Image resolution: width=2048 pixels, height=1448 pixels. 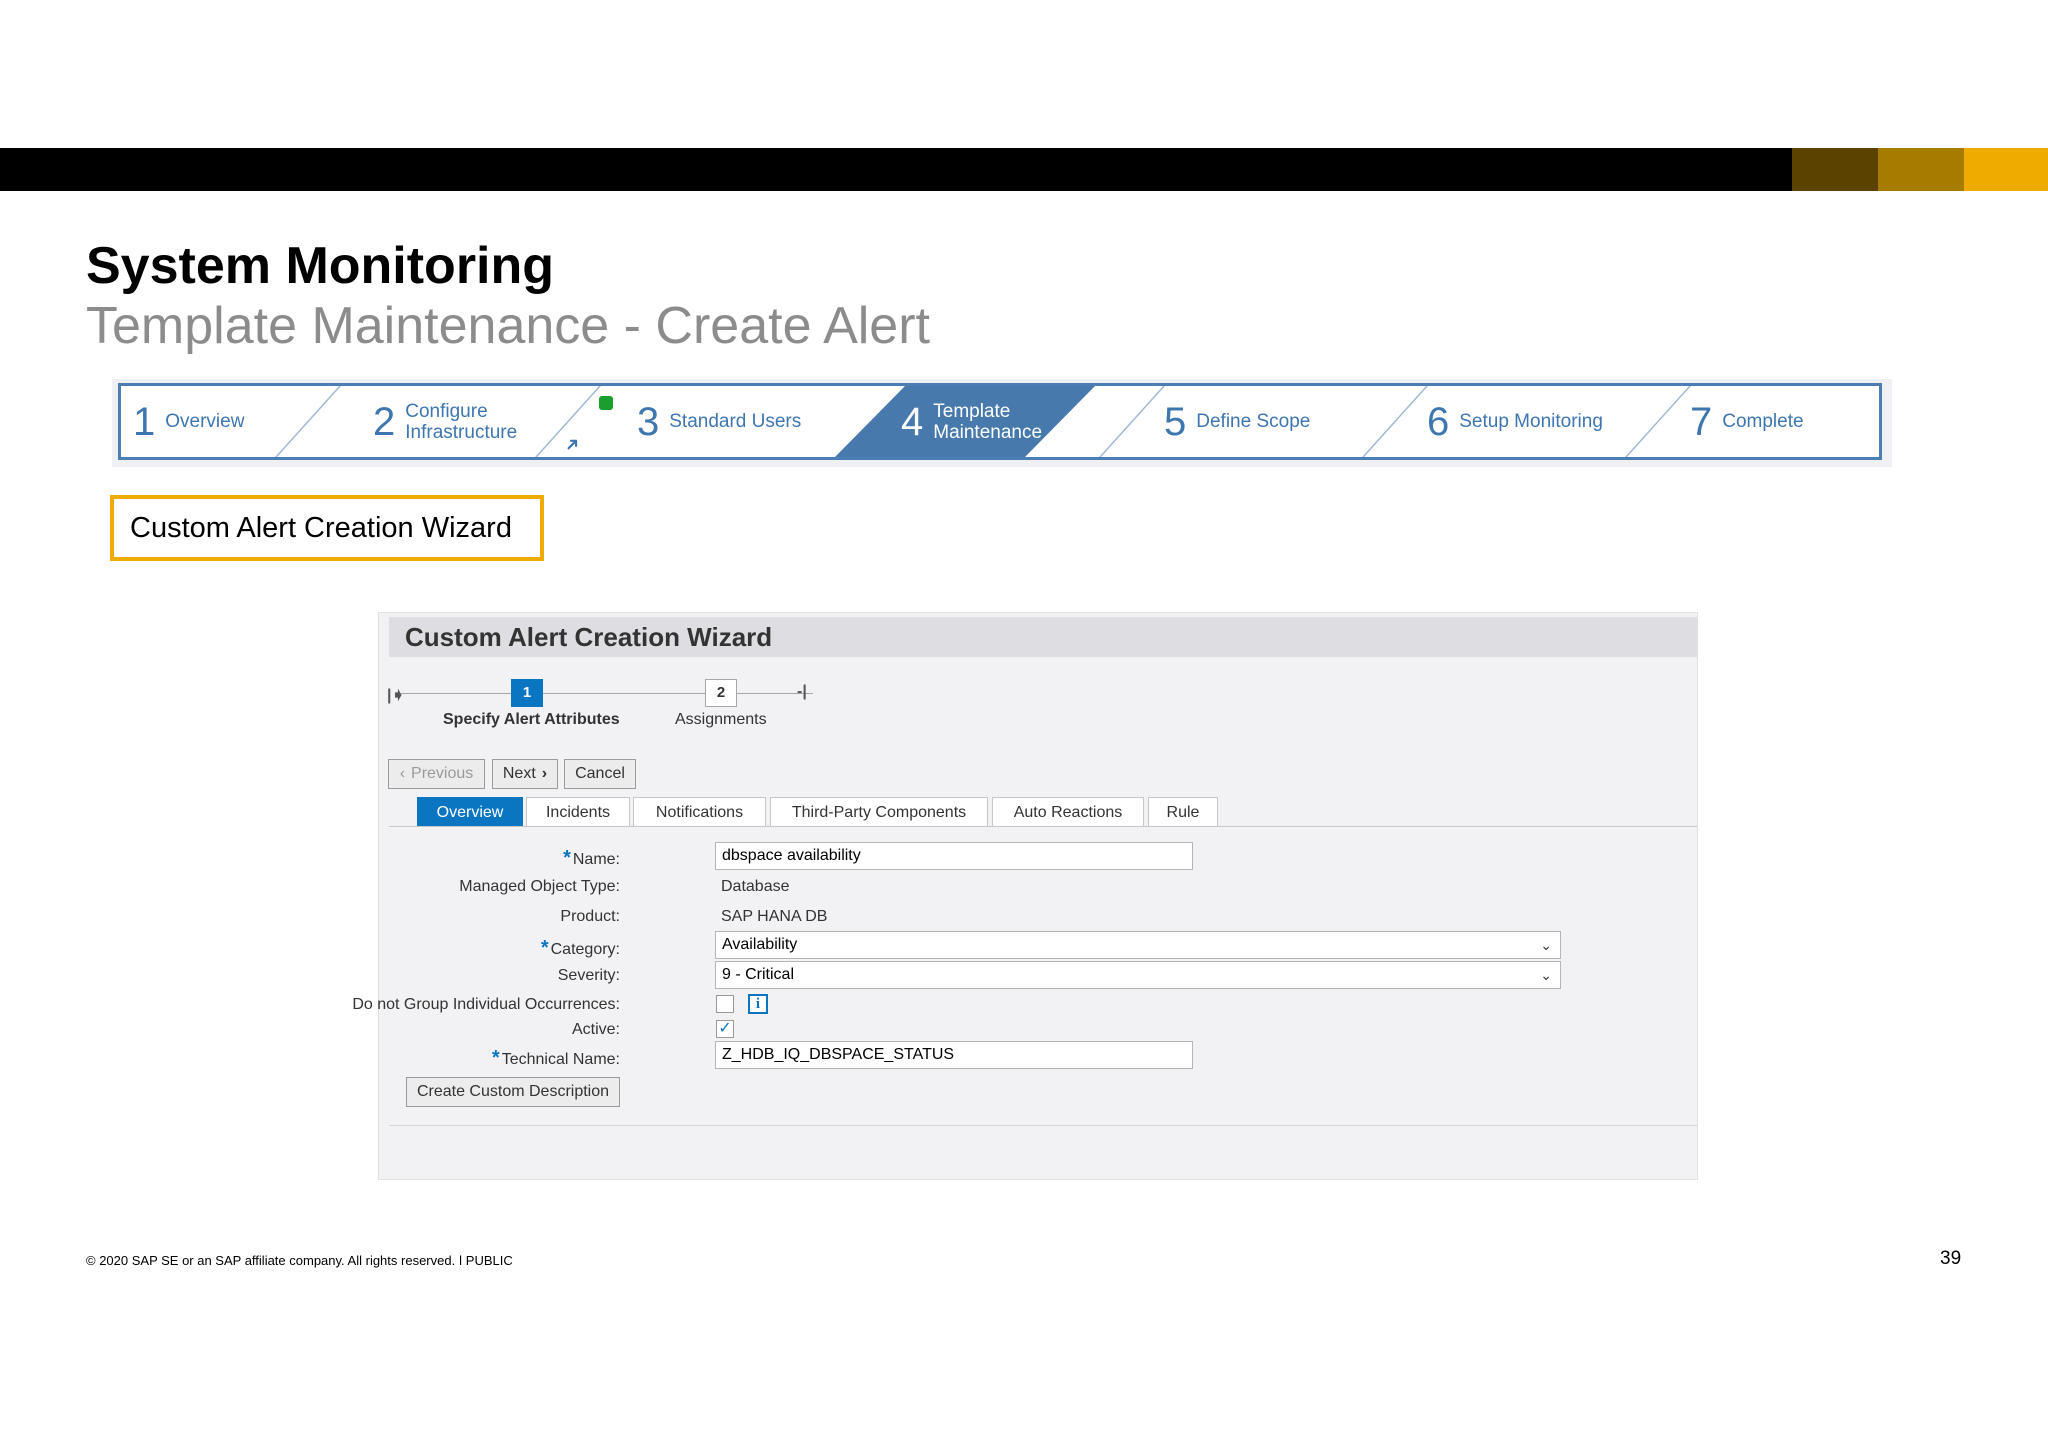 What do you see at coordinates (758, 1004) in the screenshot?
I see `info-icon: i` at bounding box center [758, 1004].